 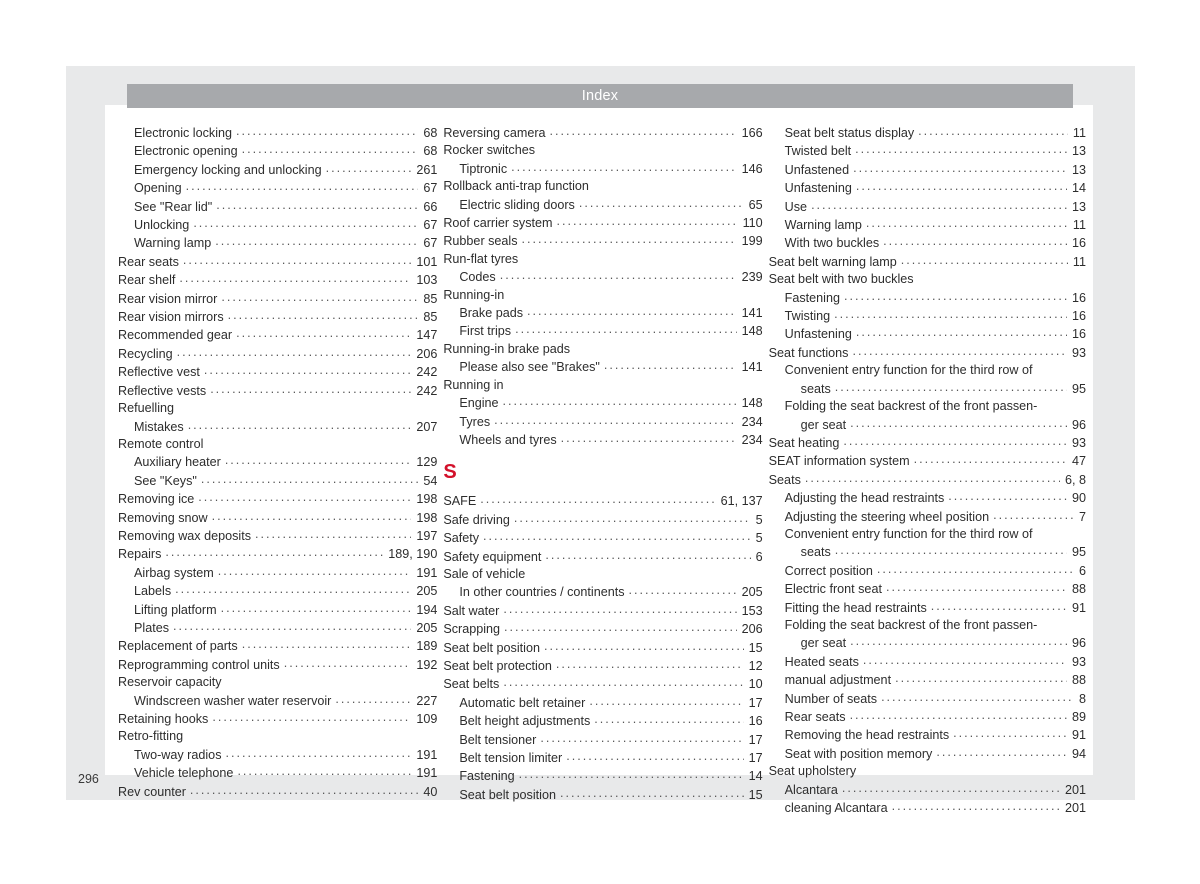 I want to click on index-entry: Seats 6, 8, so click(x=927, y=480).